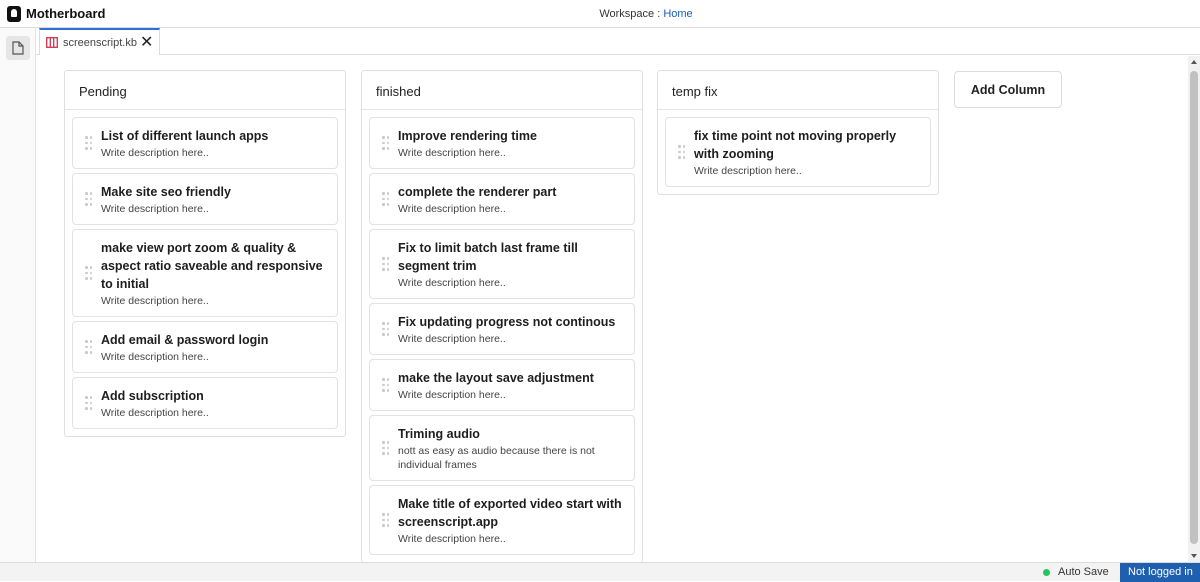 The height and width of the screenshot is (582, 1200). I want to click on workspace-home-link: Home, so click(677, 14).